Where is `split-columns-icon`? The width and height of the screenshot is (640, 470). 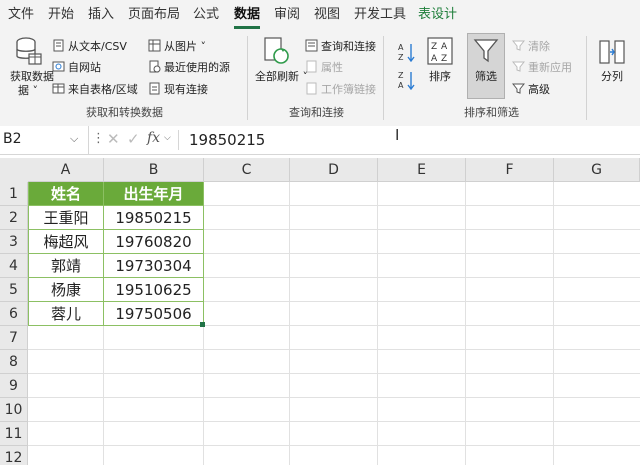 split-columns-icon is located at coordinates (612, 52).